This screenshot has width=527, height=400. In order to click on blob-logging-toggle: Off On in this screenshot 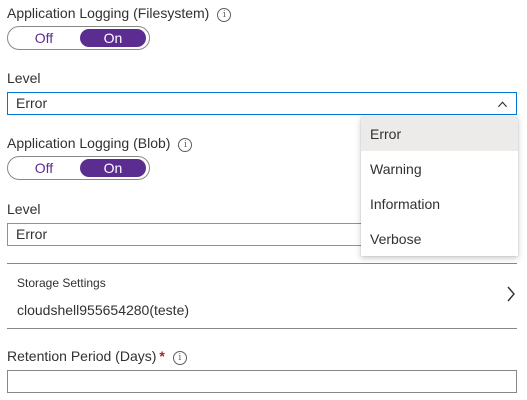, I will do `click(78, 168)`.